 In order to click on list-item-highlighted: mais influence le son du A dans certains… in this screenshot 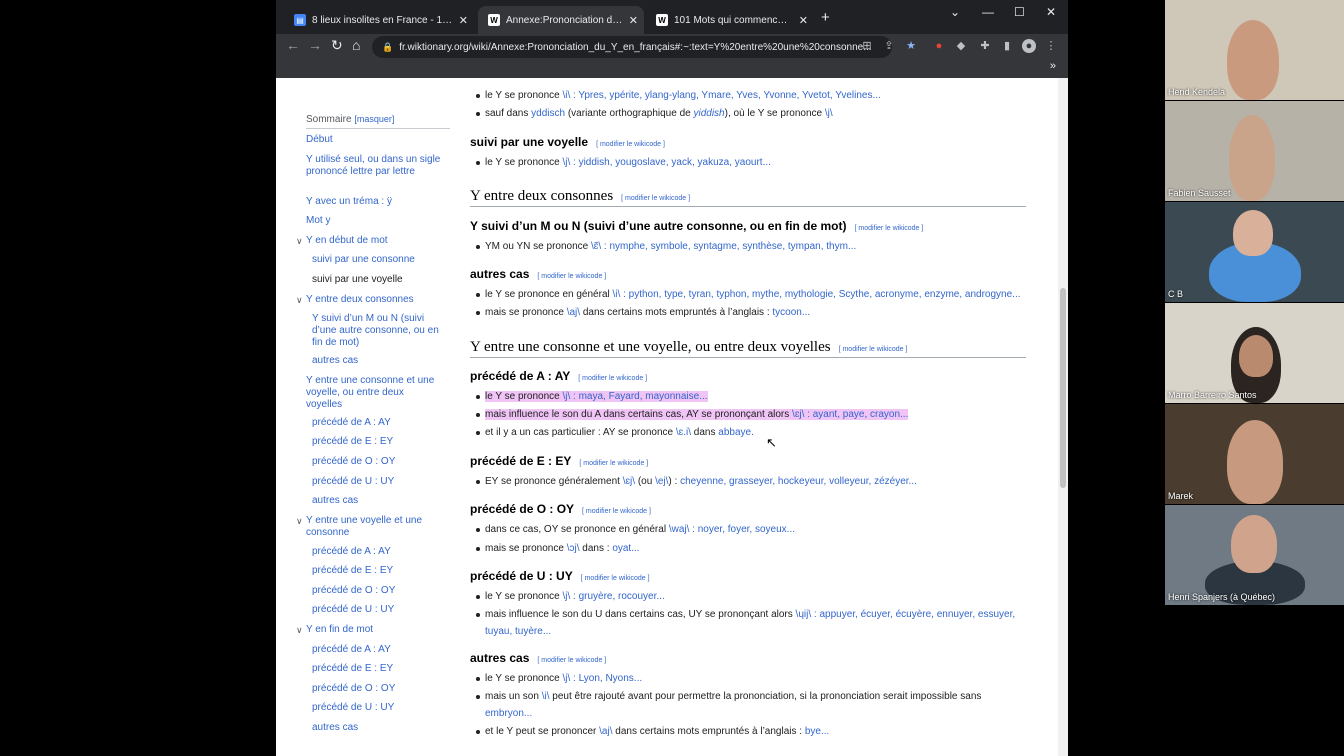, I will do `click(697, 414)`.